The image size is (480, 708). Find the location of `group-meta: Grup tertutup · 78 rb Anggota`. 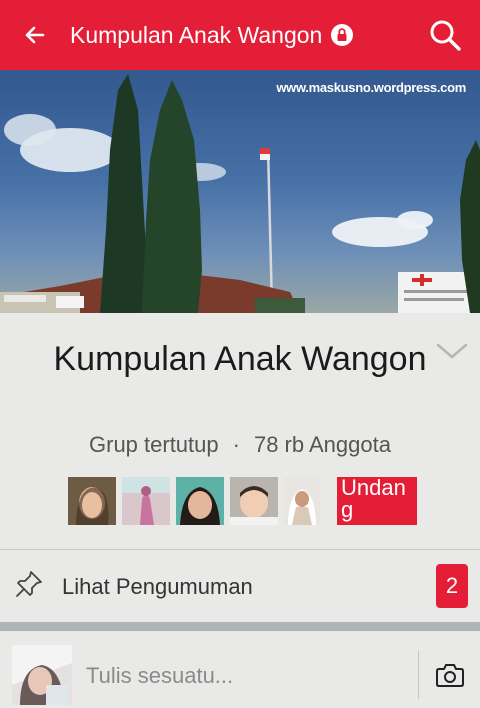

group-meta: Grup tertutup · 78 rb Anggota is located at coordinates (240, 445).